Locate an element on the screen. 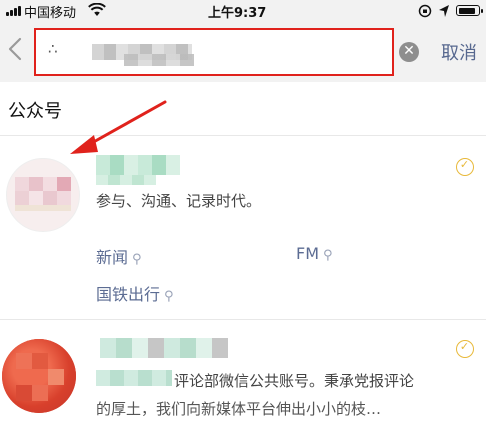 This screenshot has height=439, width=486. description-blurred is located at coordinates (134, 378).